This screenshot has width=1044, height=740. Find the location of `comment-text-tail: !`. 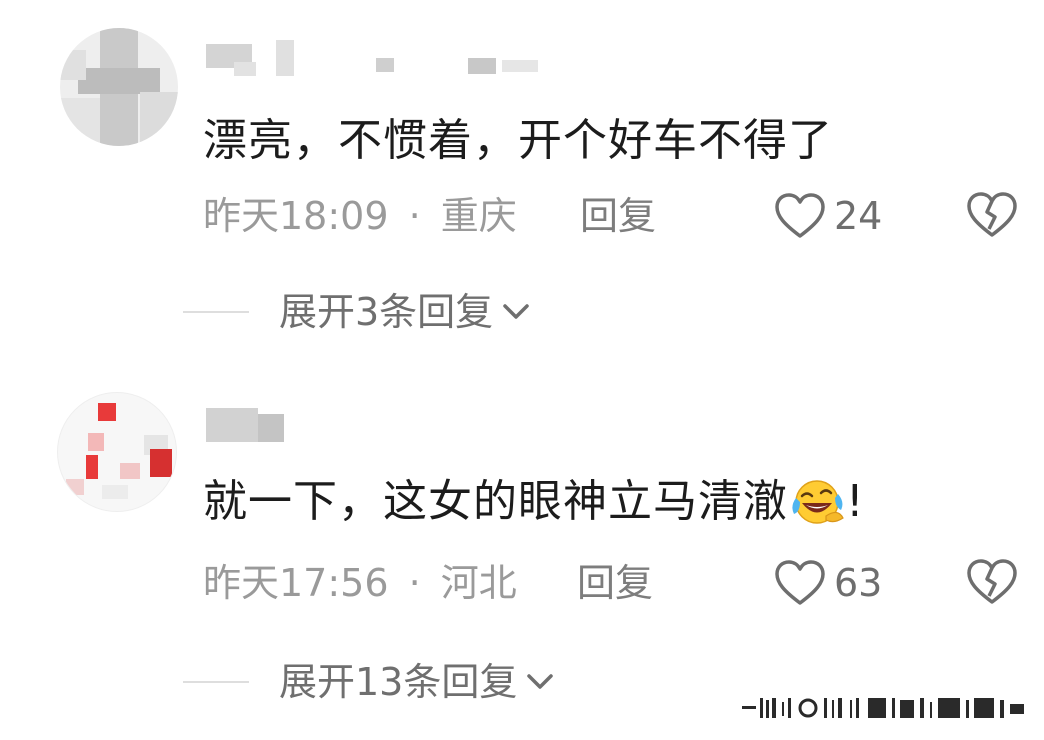

comment-text-tail: ! is located at coordinates (855, 501).